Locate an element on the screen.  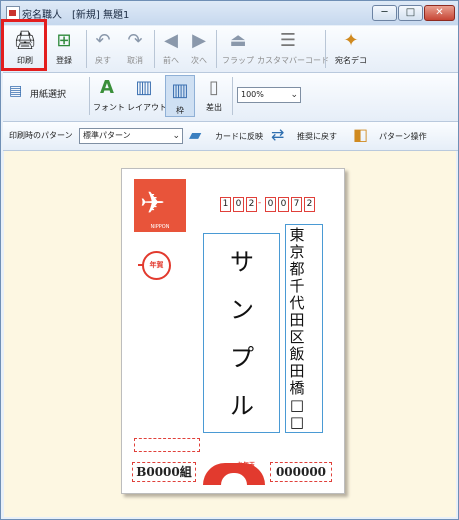
undo-button: ↶ 戻す is located at coordinates (103, 48).